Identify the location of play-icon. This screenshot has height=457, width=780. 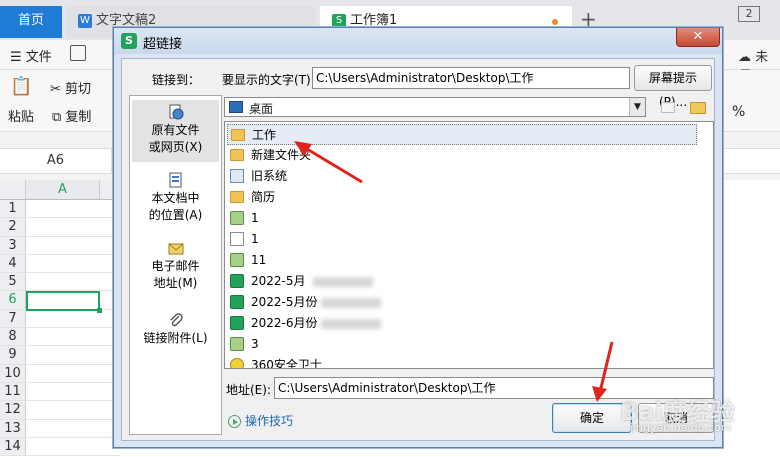
(234, 421).